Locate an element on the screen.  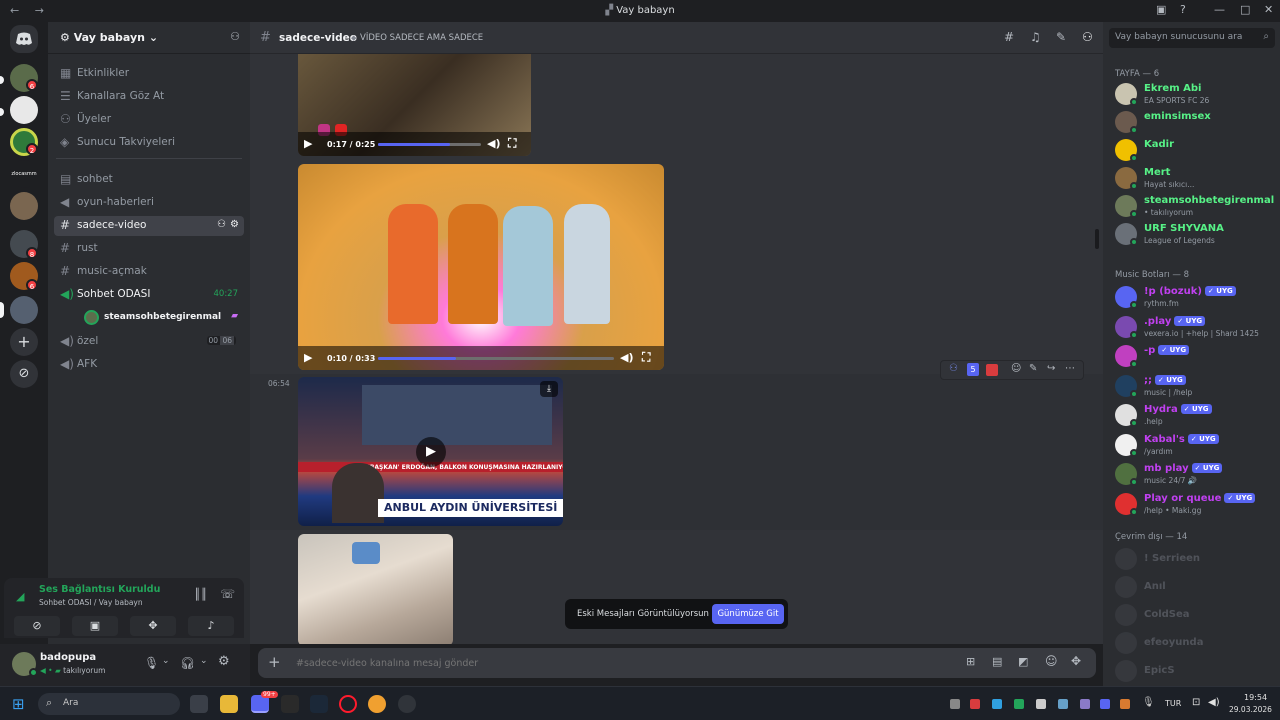
discover-icon: ⊘ is located at coordinates (24, 374).